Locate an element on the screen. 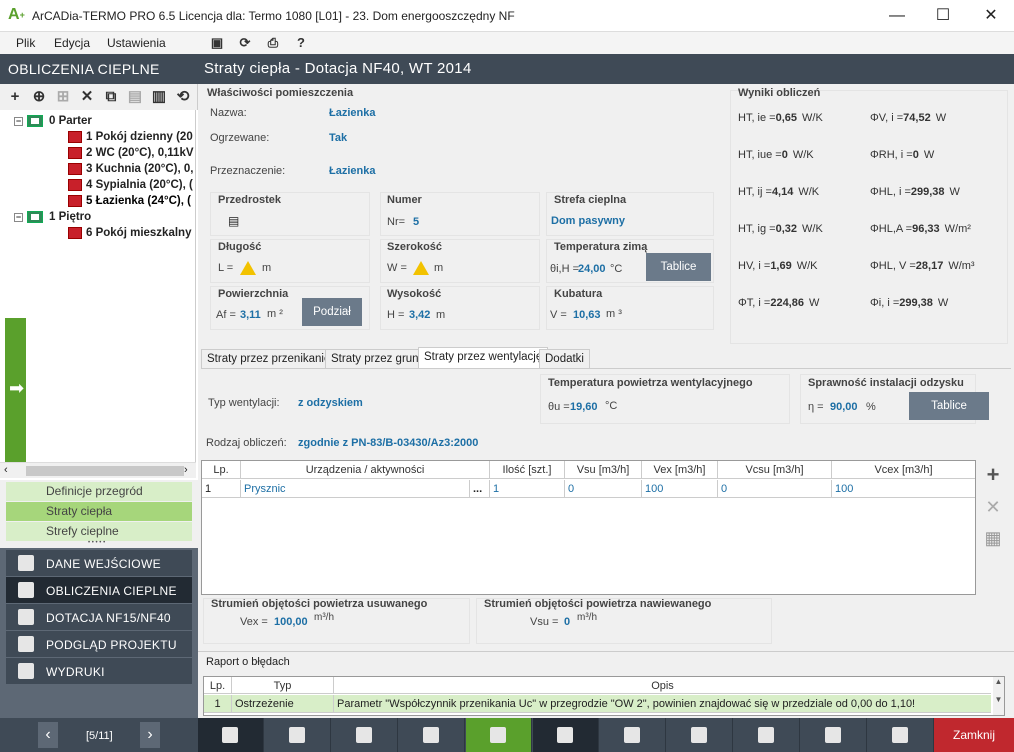 This screenshot has height=752, width=1014. theta-value: 24,00 is located at coordinates (592, 269).